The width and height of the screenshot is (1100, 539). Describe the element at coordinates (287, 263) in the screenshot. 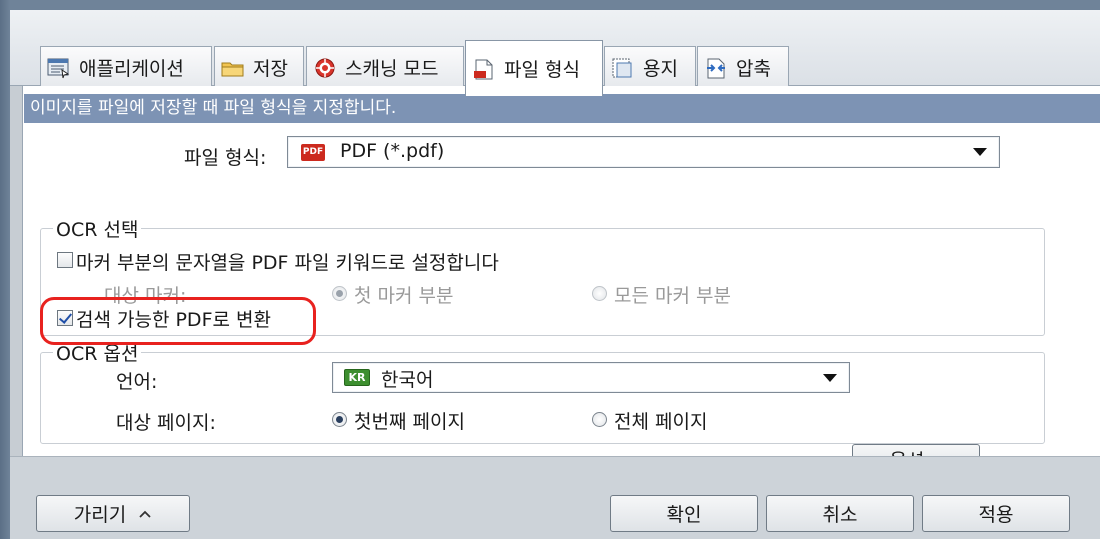

I see `marker-keyword-label: 마커 부분의 문자열을 PDF 파일 키워드로 설정합니다` at that location.